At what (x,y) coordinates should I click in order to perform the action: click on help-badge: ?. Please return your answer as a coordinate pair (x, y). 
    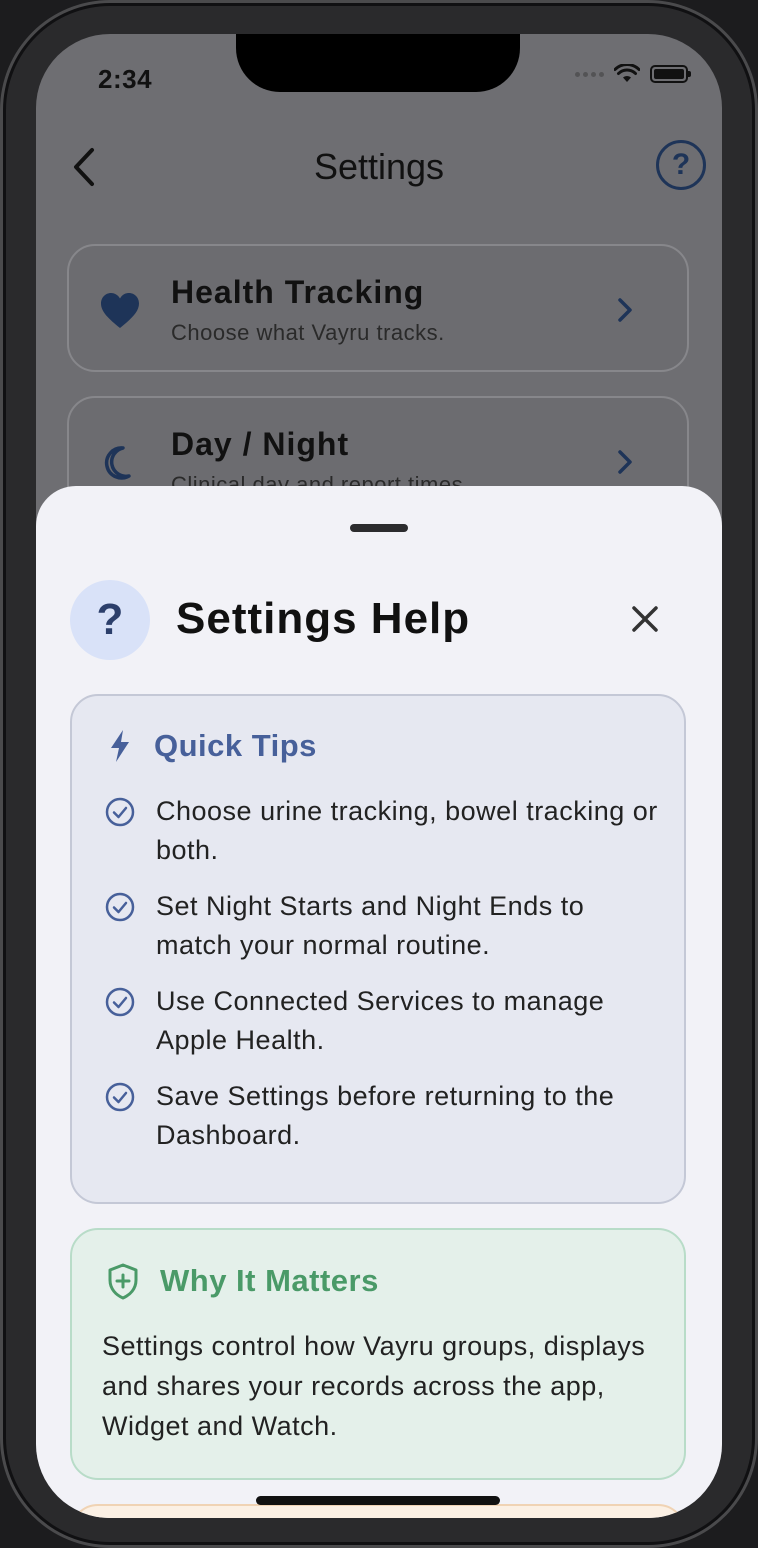
    Looking at the image, I should click on (110, 620).